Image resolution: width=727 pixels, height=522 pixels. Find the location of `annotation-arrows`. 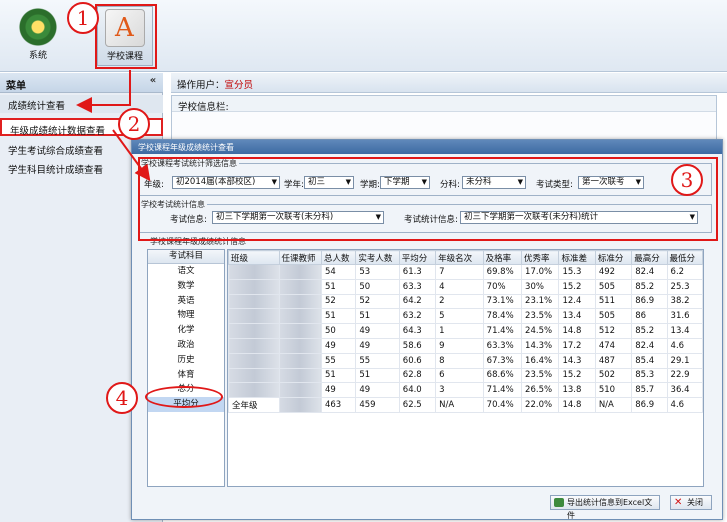

annotation-arrows is located at coordinates (113, 126).